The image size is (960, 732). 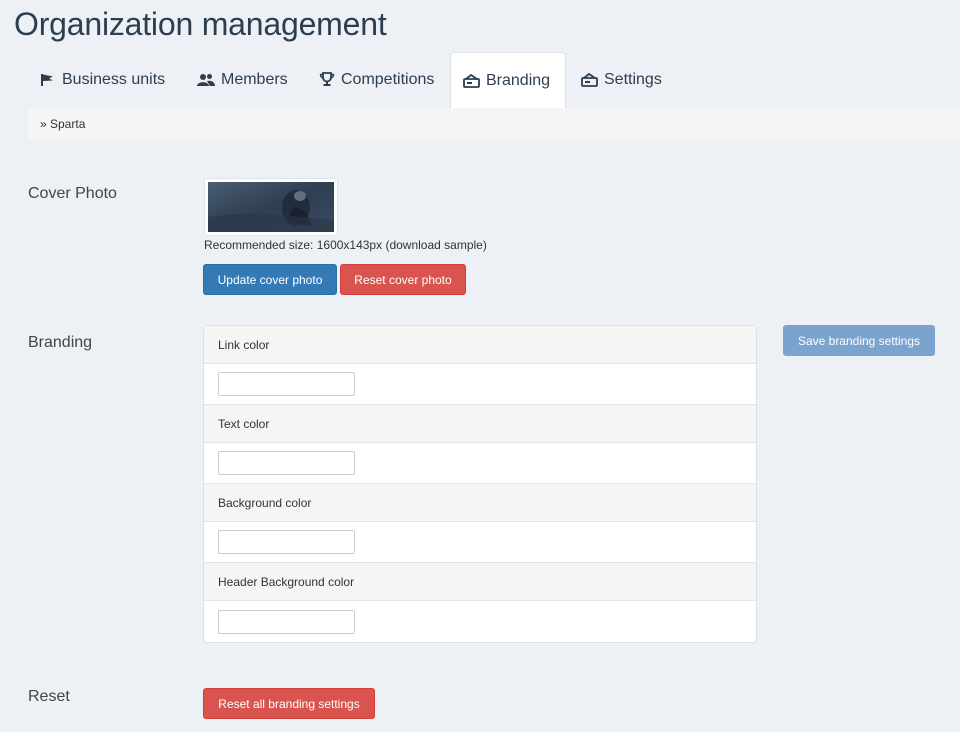 What do you see at coordinates (62, 124) in the screenshot?
I see `breadcrumb-item: » Sparta` at bounding box center [62, 124].